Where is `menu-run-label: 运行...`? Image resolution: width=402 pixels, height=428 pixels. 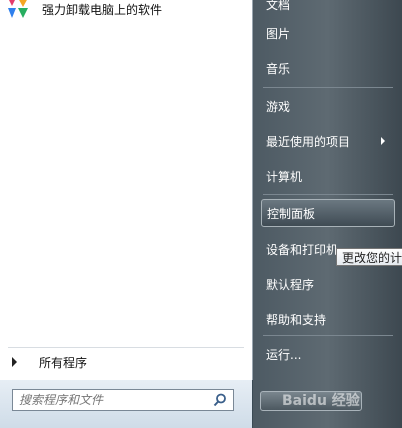
menu-run-label: 运行... is located at coordinates (284, 354).